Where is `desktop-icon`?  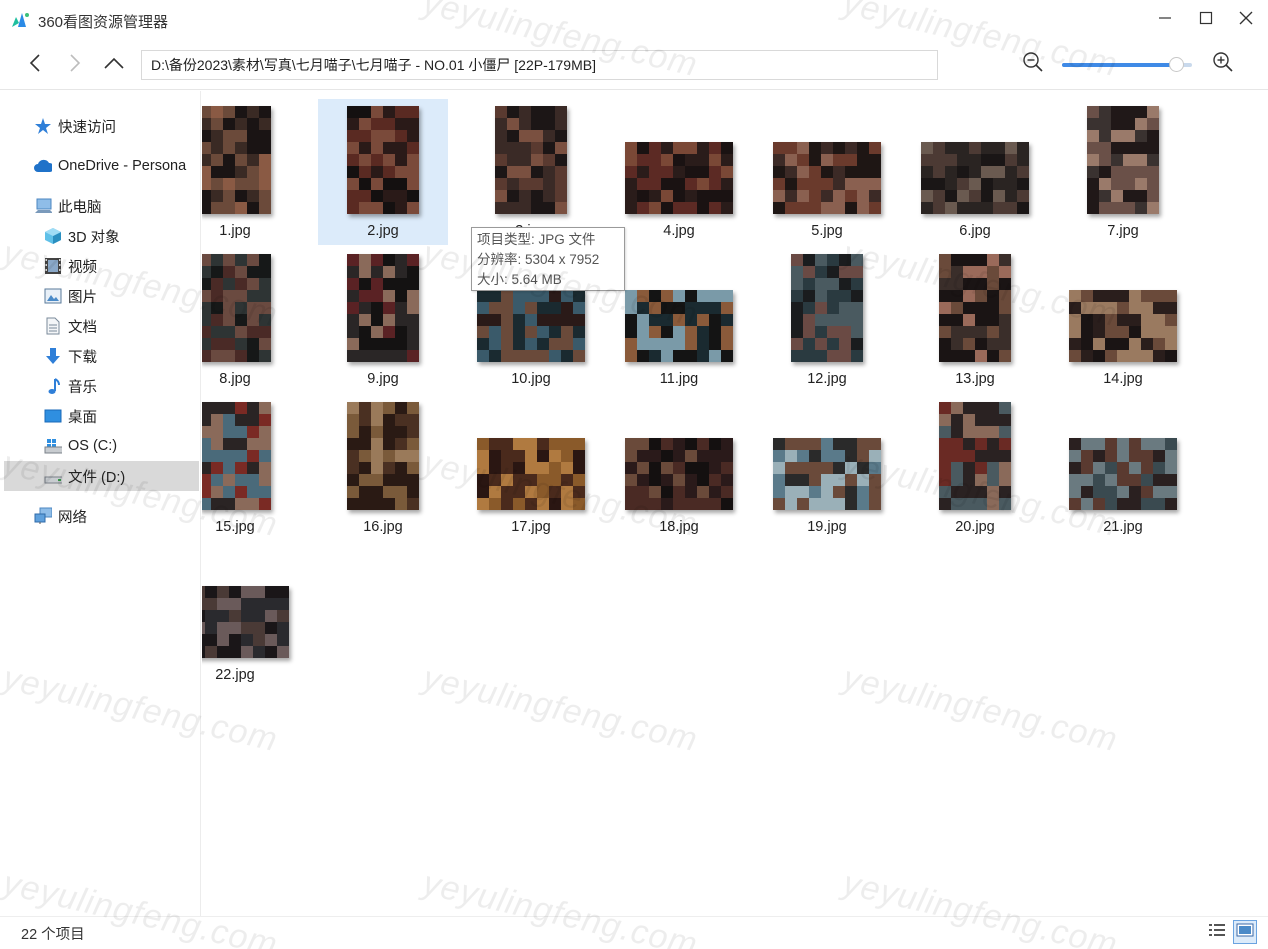 desktop-icon is located at coordinates (53, 416).